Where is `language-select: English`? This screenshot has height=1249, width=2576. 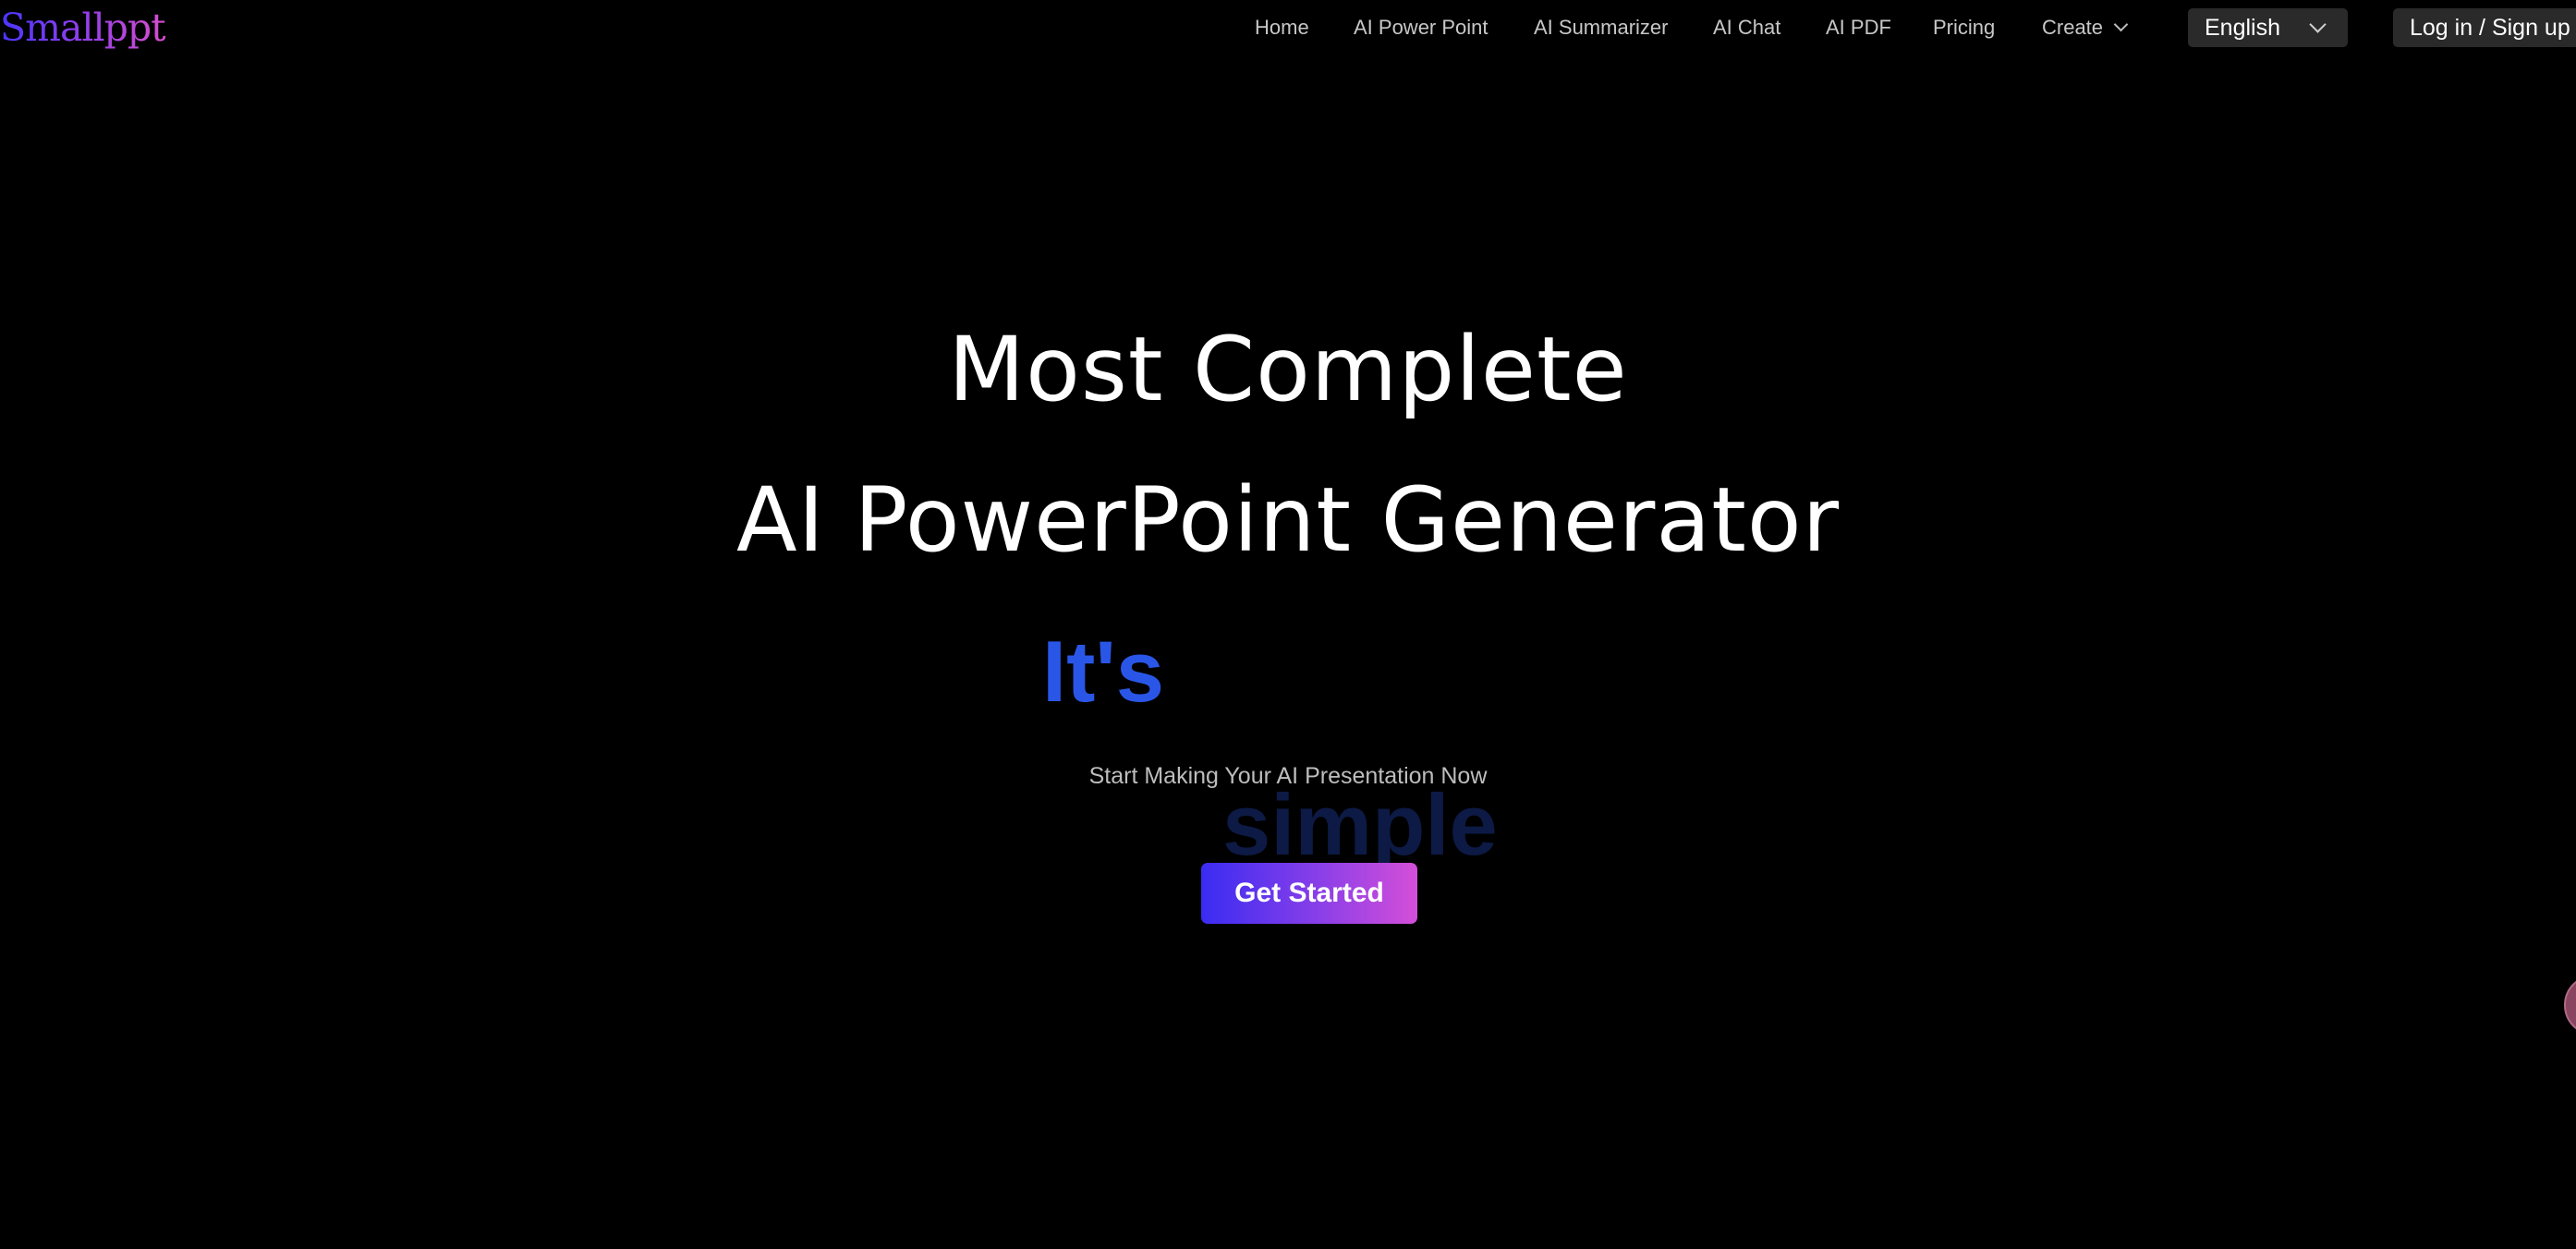
language-select: English is located at coordinates (2268, 27).